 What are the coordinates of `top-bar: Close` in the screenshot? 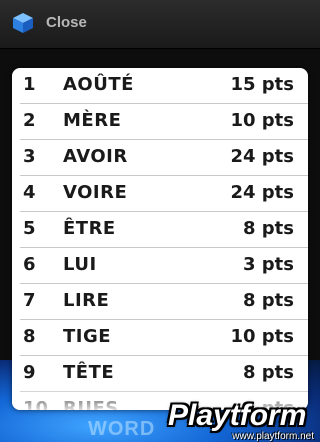 It's located at (160, 24).